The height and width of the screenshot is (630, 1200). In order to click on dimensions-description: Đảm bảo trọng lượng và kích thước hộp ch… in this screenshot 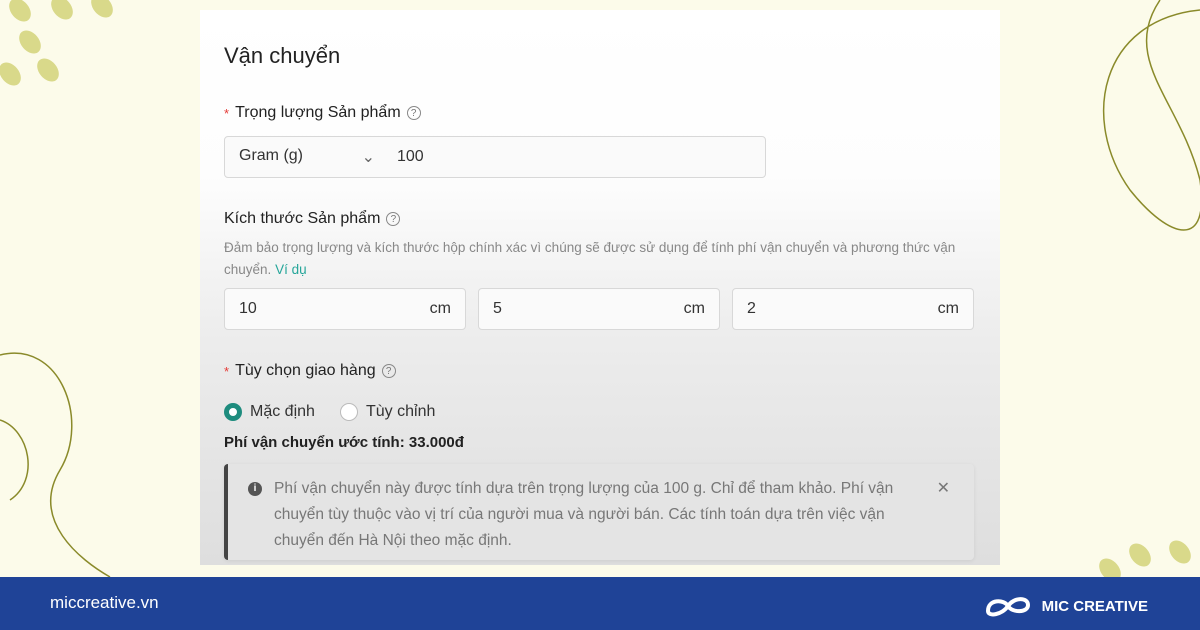, I will do `click(590, 258)`.